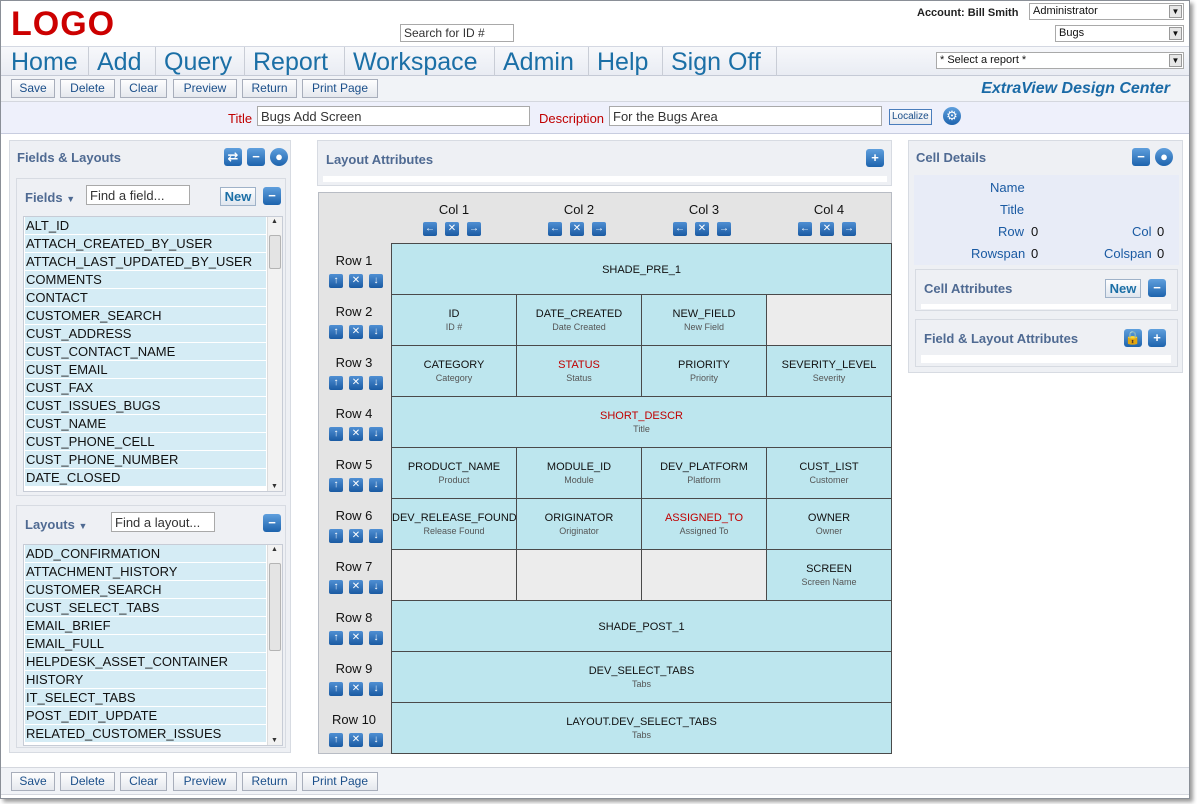 This screenshot has height=804, width=1197. Describe the element at coordinates (200, 61) in the screenshot. I see `nav-query: Query` at that location.